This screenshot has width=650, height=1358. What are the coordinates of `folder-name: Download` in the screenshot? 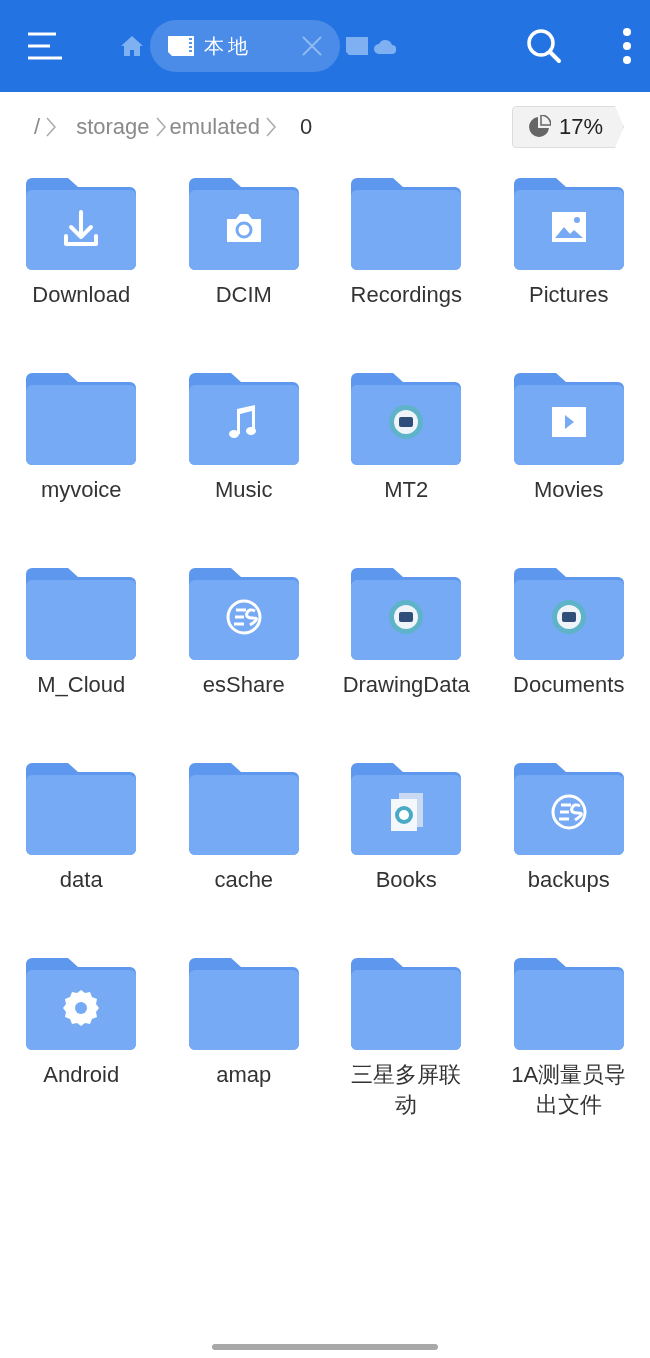 It's located at (81, 295).